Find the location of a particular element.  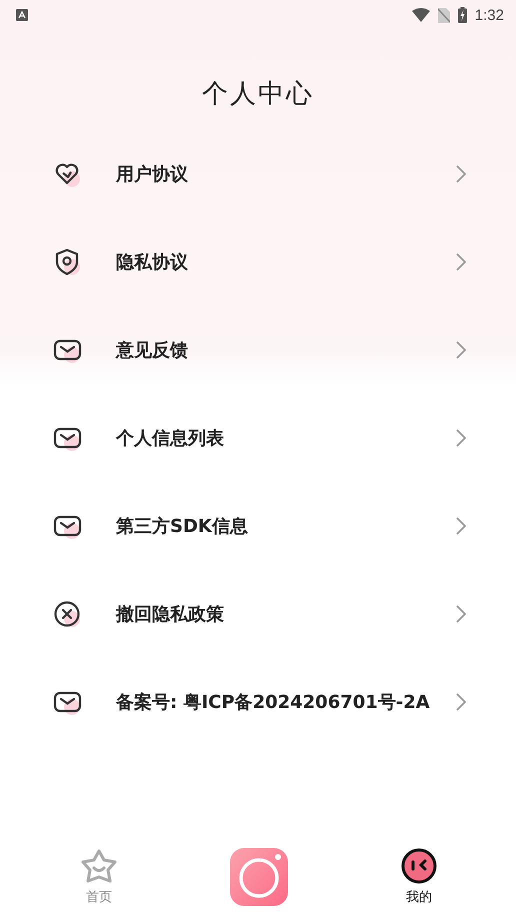

menu-item: 备案号: 粤ICP备2024206701号-2A is located at coordinates (258, 702).